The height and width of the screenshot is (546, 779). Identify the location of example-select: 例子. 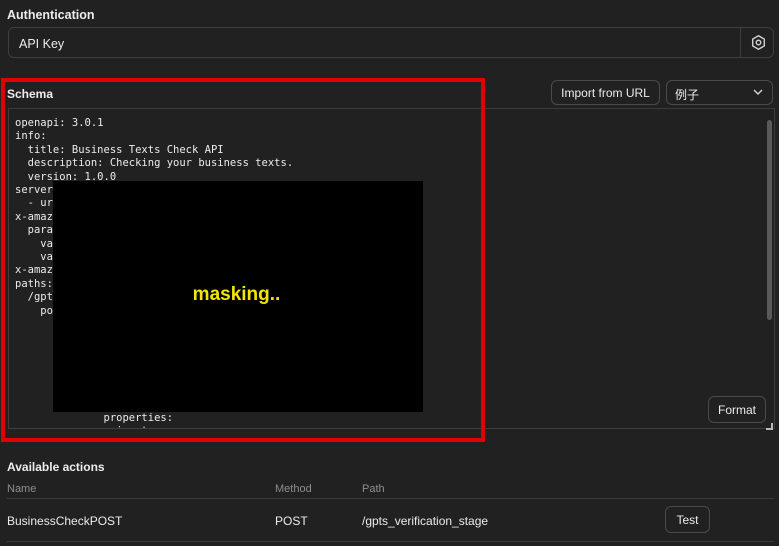
(719, 92).